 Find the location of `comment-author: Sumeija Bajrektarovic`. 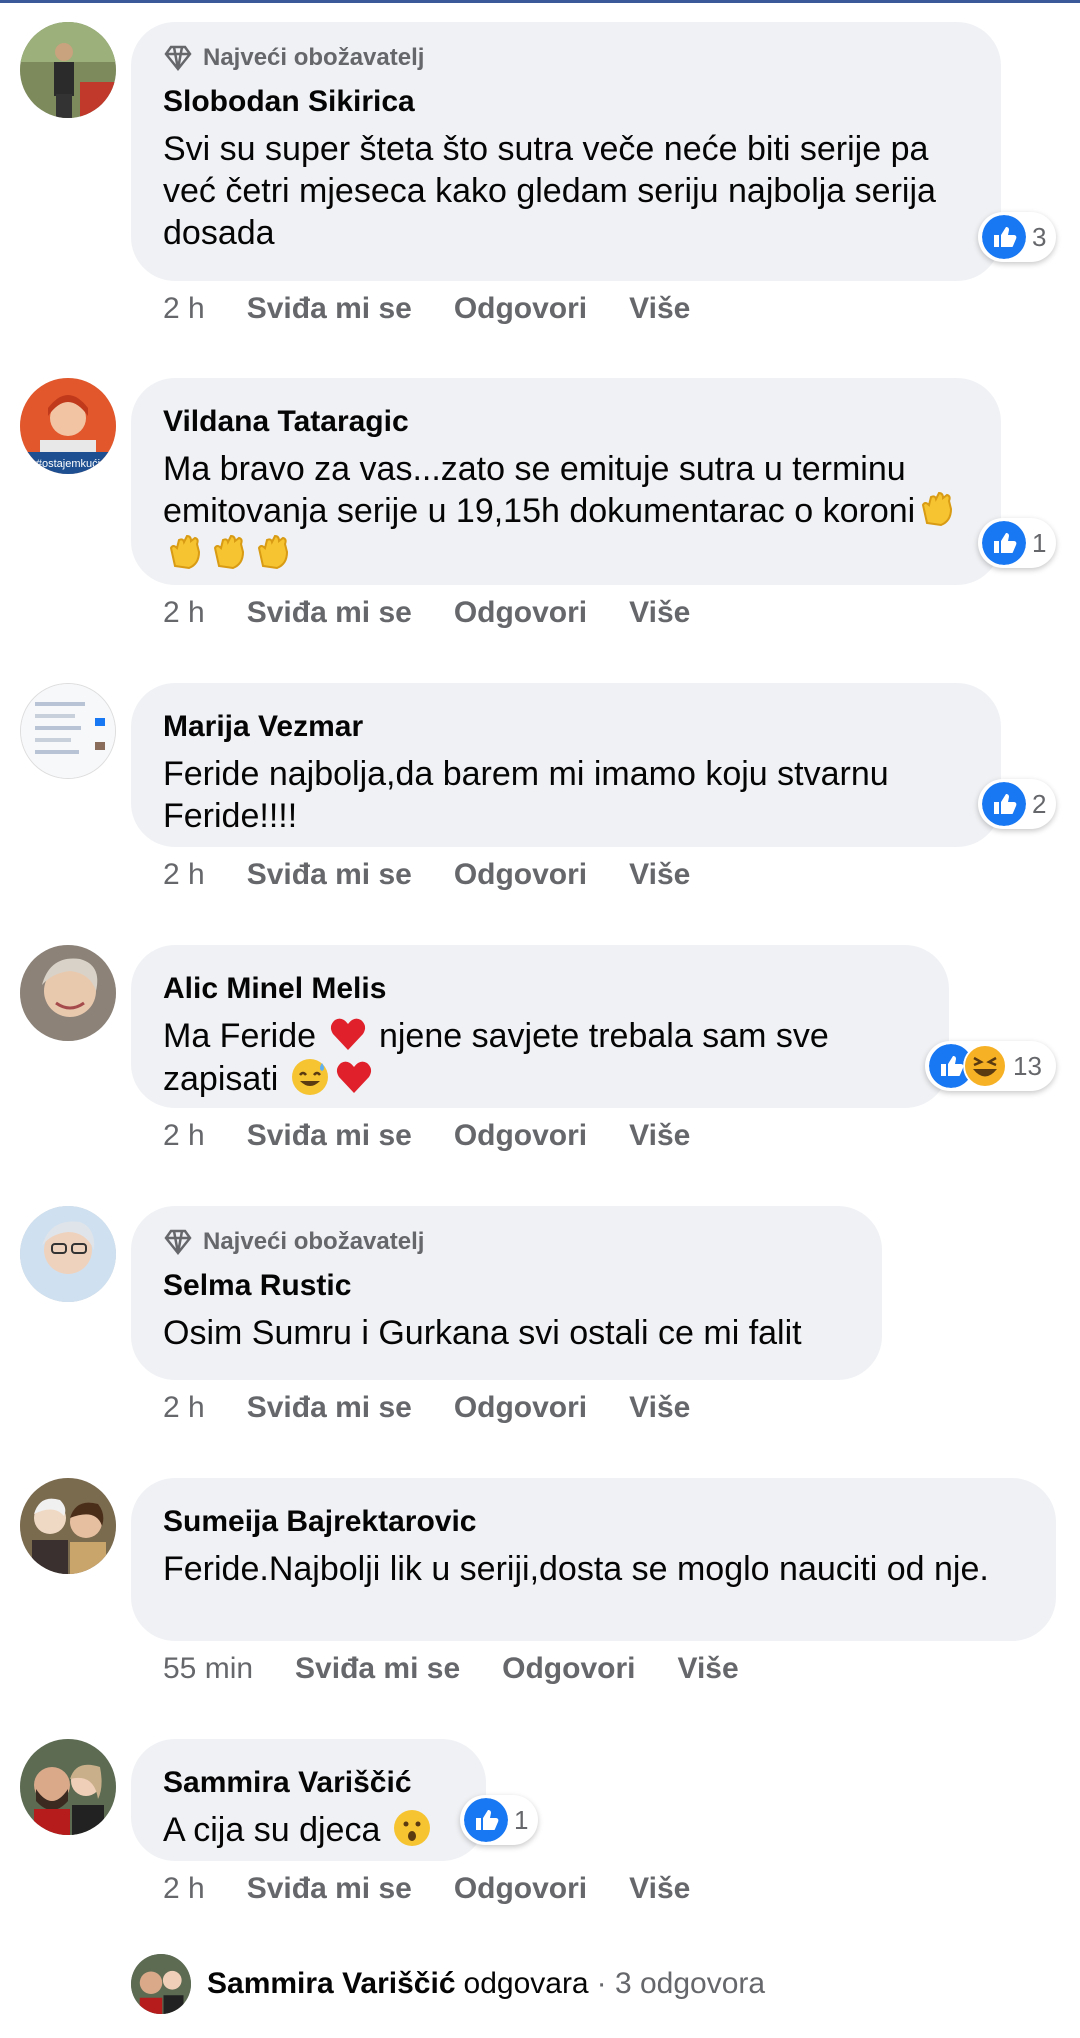

comment-author: Sumeija Bajrektarovic is located at coordinates (593, 1522).